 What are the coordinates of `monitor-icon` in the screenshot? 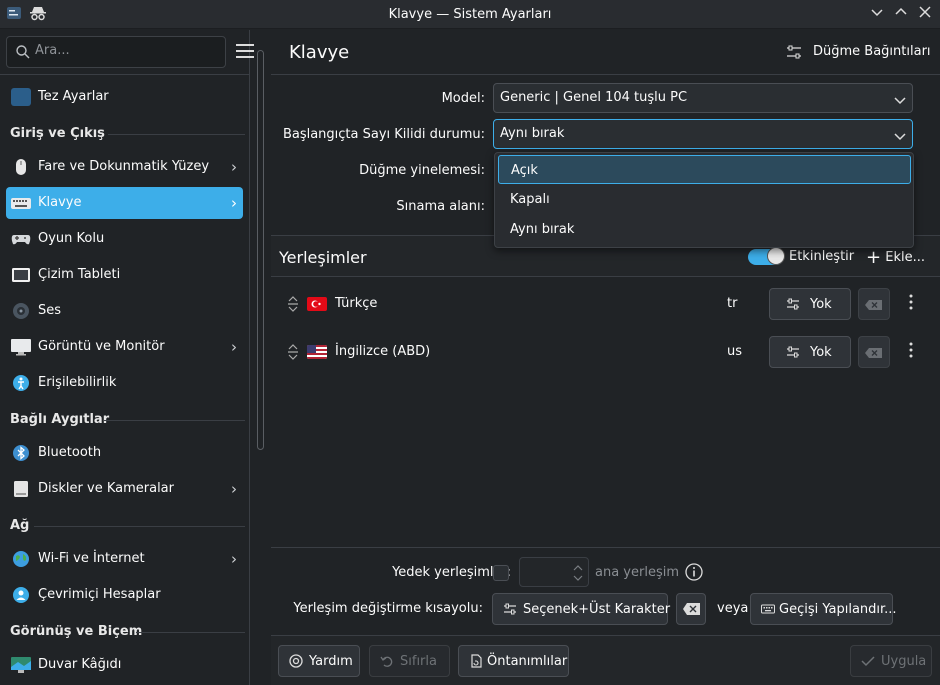 It's located at (21, 347).